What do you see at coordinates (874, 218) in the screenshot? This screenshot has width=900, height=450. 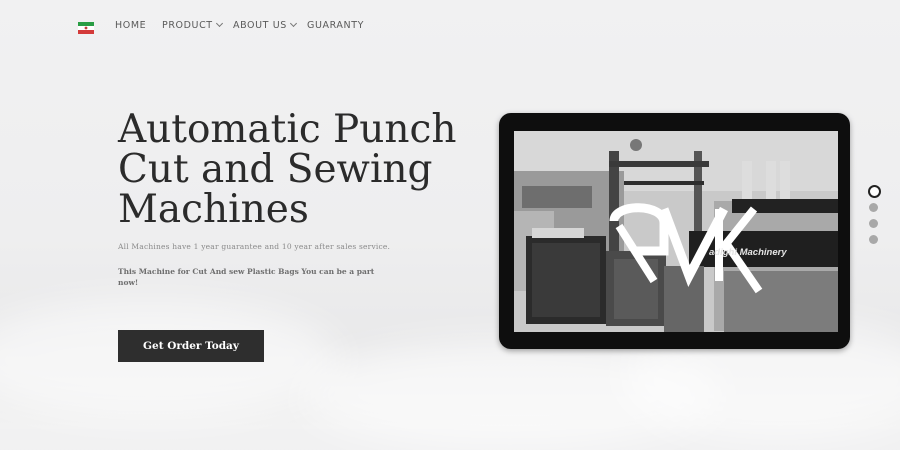 I see `slider-pagination` at bounding box center [874, 218].